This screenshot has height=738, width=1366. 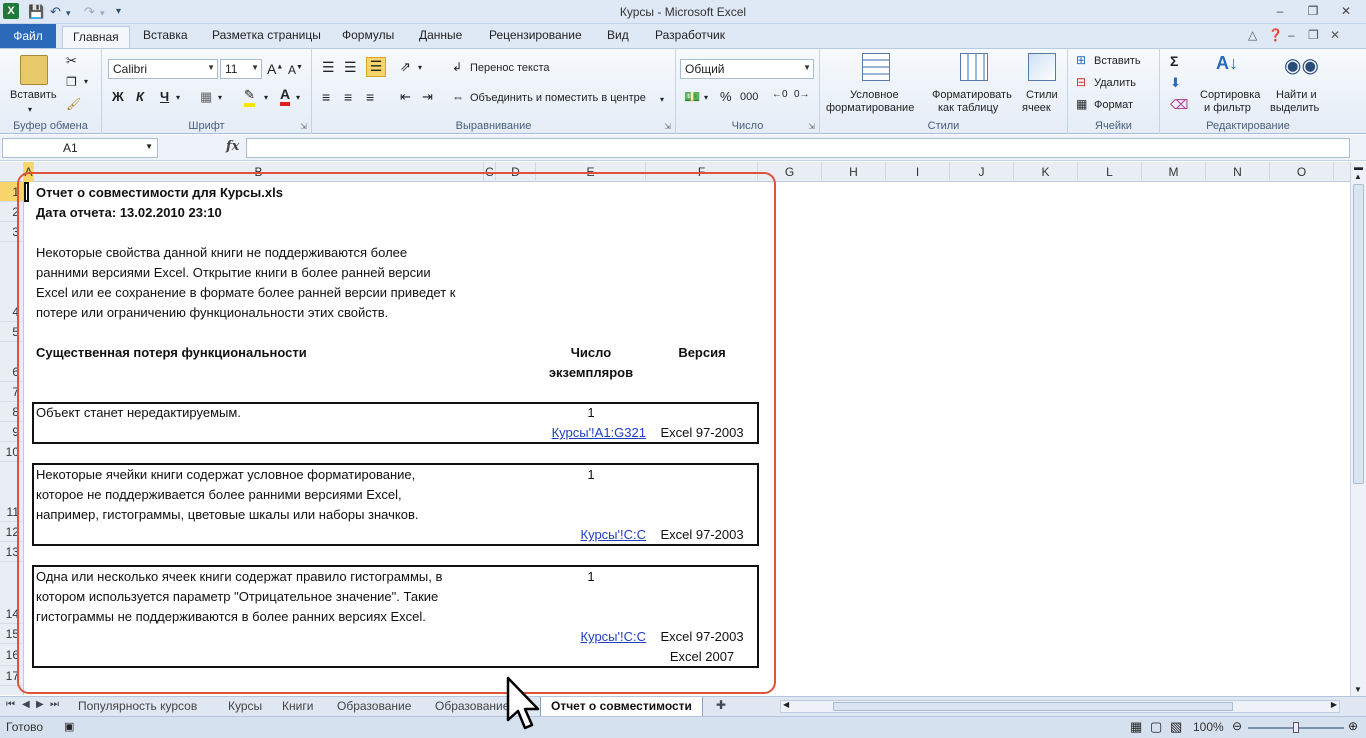 What do you see at coordinates (376, 67) in the screenshot?
I see `align-bottom-icon: ☰` at bounding box center [376, 67].